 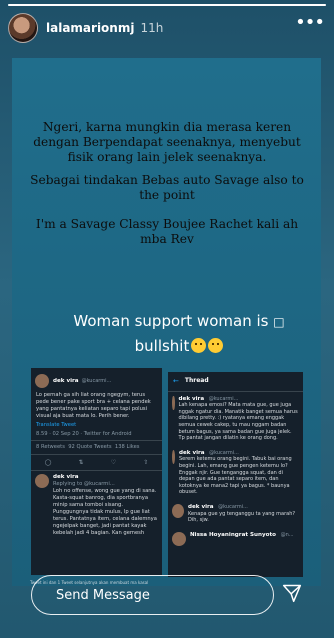 What do you see at coordinates (176, 381) in the screenshot?
I see `back-arrow-icon: ←` at bounding box center [176, 381].